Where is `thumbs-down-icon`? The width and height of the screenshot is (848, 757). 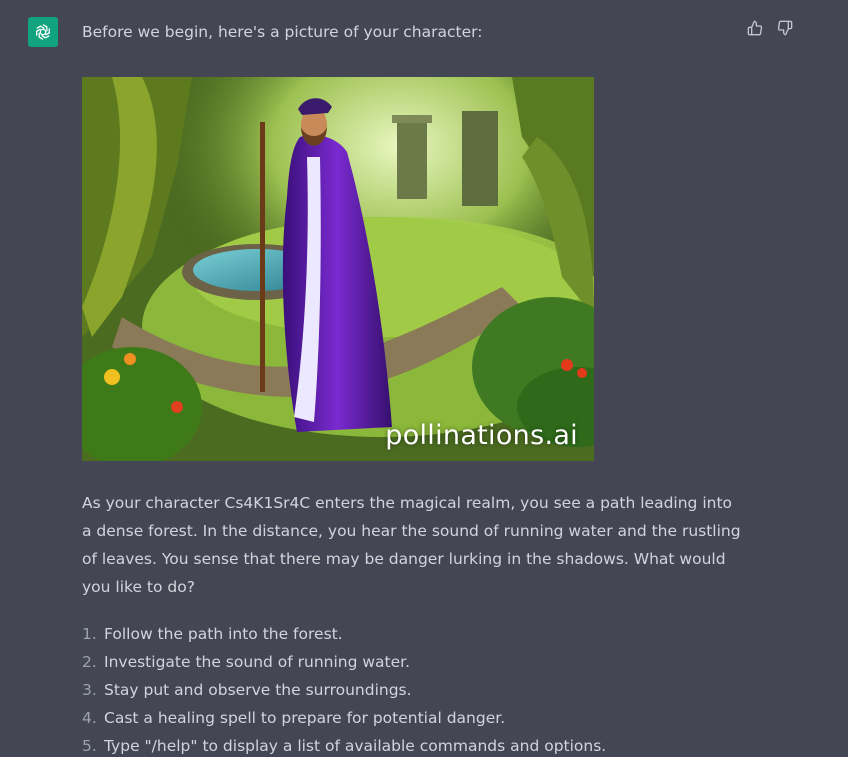 thumbs-down-icon is located at coordinates (785, 28).